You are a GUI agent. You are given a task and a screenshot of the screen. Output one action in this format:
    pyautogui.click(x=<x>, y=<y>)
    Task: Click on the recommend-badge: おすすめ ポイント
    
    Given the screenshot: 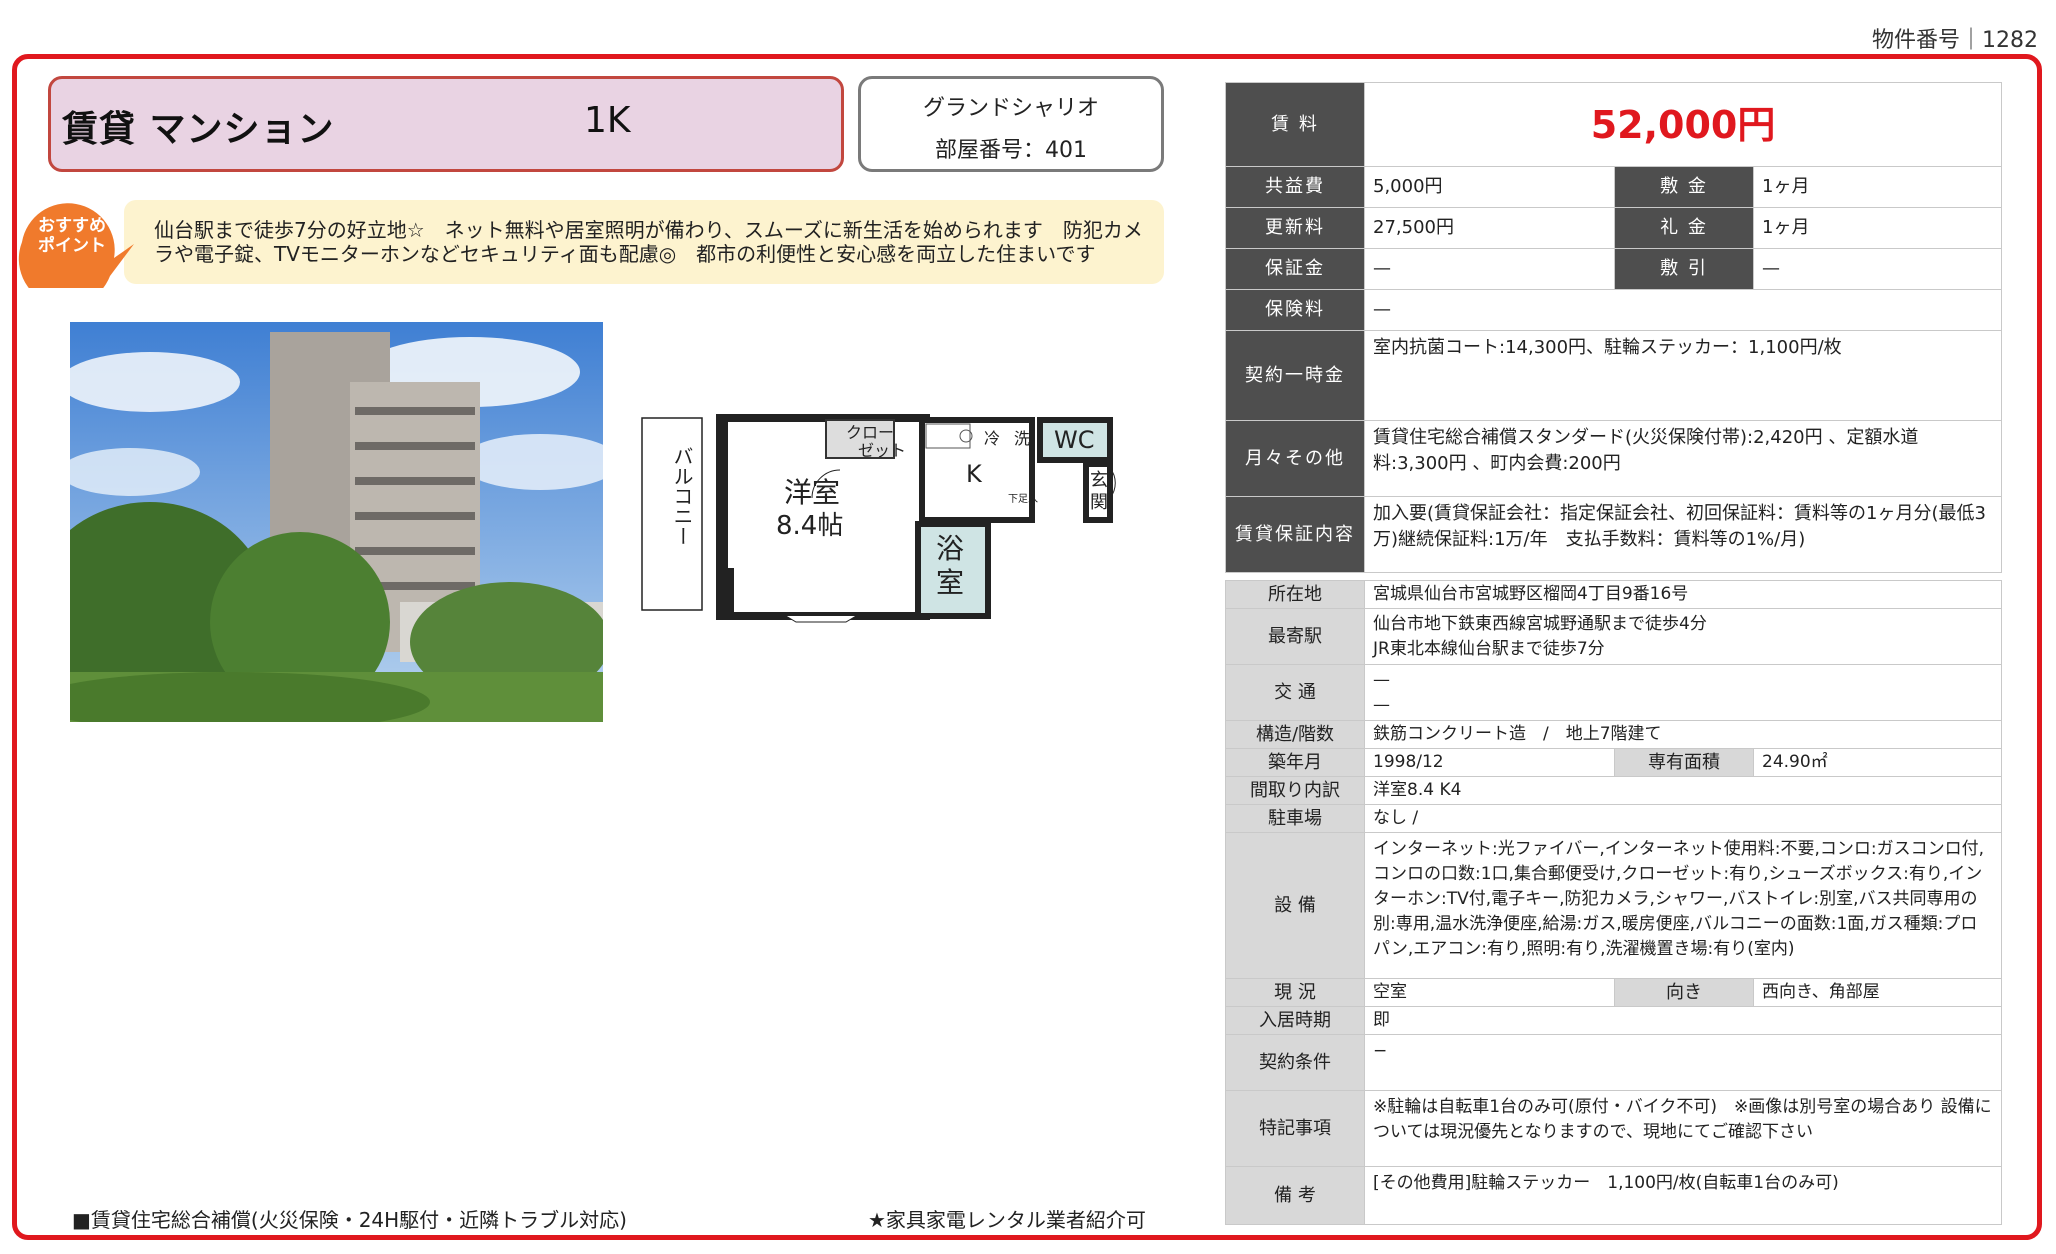 What is the action you would take?
    pyautogui.click(x=72, y=236)
    